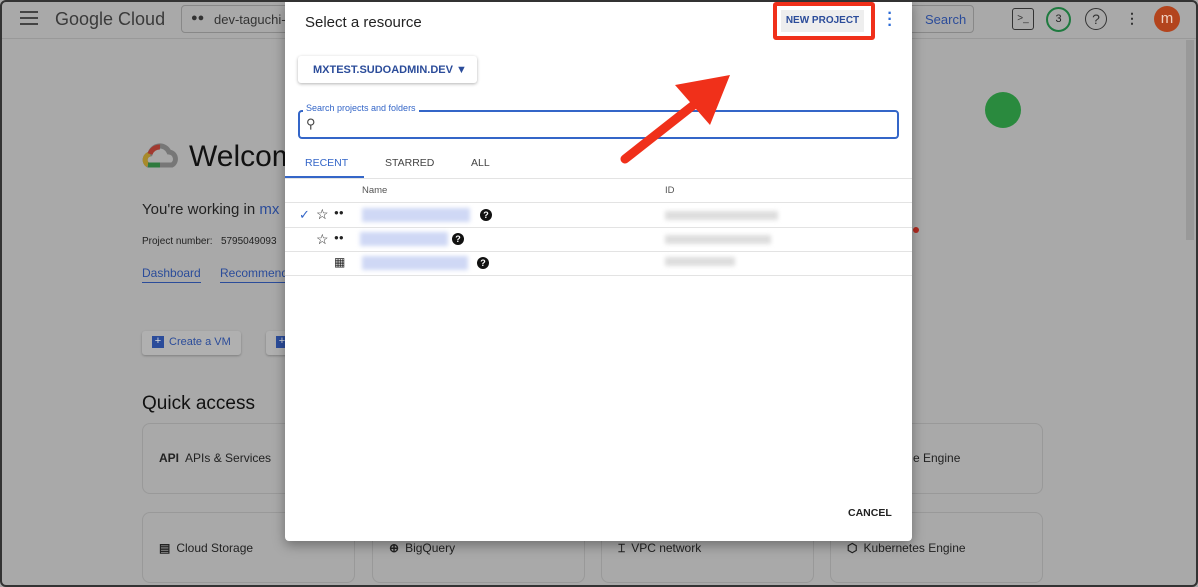 The width and height of the screenshot is (1198, 587). Describe the element at coordinates (598, 124) in the screenshot. I see `search-projects-input: ⚲` at that location.